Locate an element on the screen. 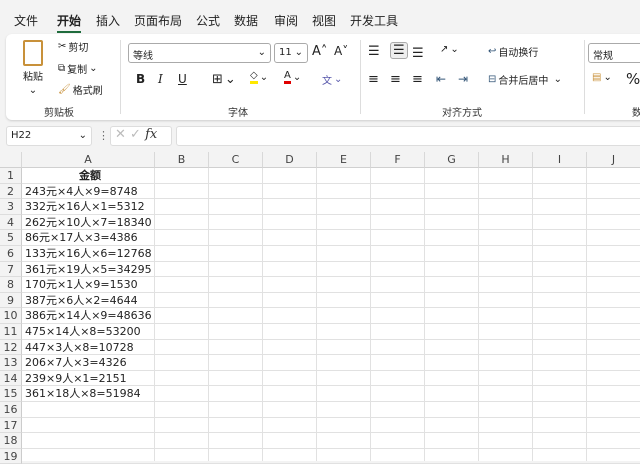 This screenshot has width=640, height=464. column-header-F: F is located at coordinates (398, 160).